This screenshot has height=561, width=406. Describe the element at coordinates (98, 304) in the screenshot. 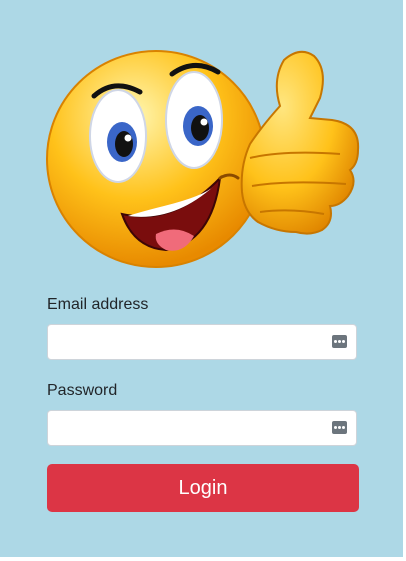

I see `email-label: Email address` at that location.